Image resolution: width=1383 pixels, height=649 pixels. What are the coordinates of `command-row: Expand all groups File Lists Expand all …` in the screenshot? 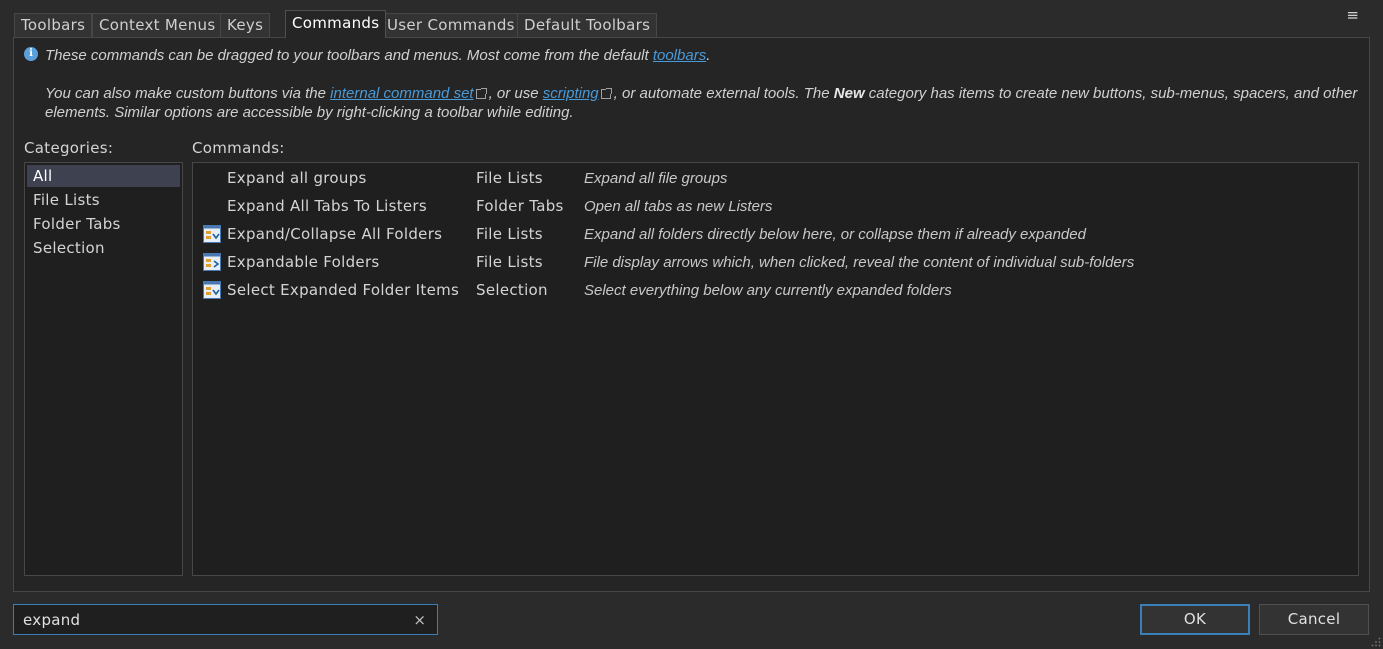 It's located at (775, 178).